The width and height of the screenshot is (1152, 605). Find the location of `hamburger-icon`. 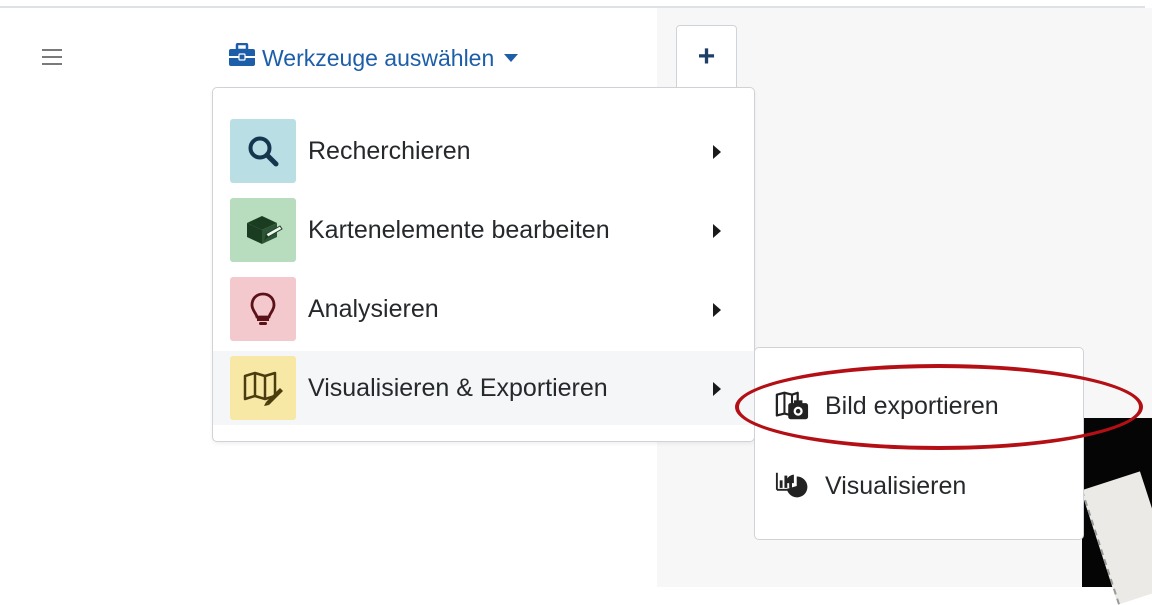

hamburger-icon is located at coordinates (52, 59).